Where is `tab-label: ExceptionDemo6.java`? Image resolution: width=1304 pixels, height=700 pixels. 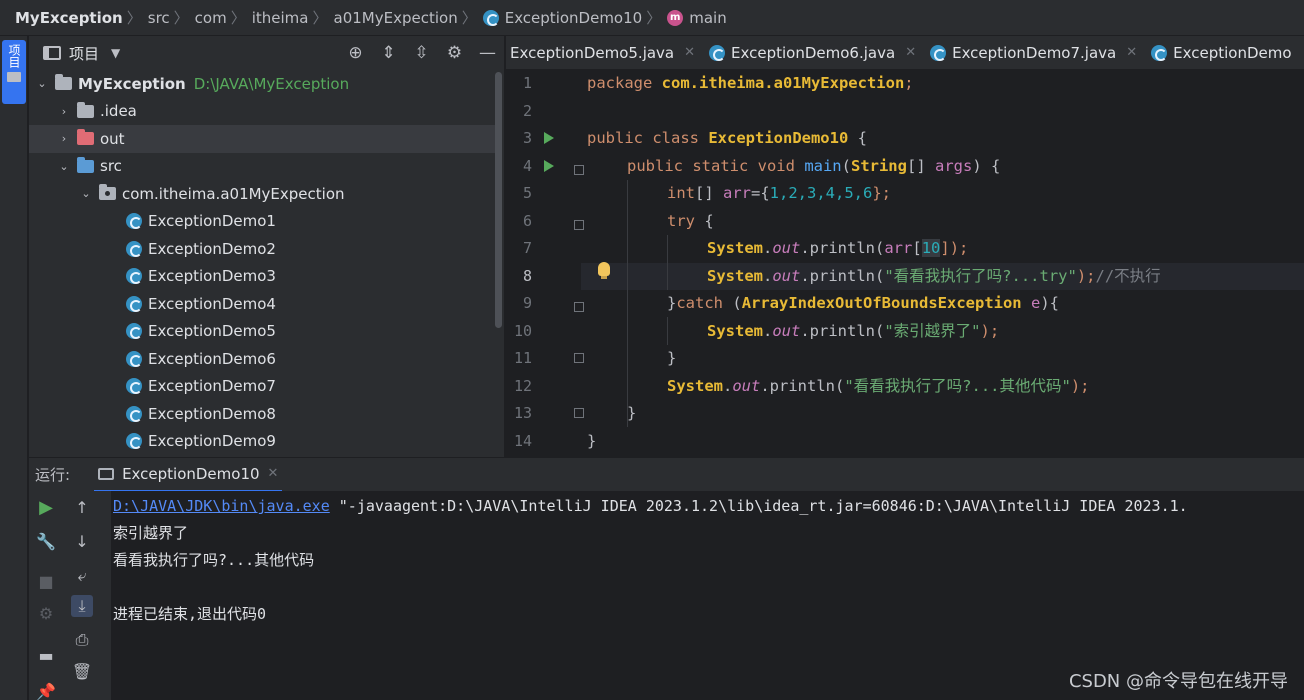
tab-label: ExceptionDemo6.java is located at coordinates (813, 52).